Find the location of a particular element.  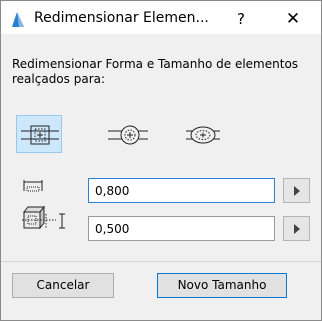

new-size-button: Novo Tamanho is located at coordinates (222, 285).